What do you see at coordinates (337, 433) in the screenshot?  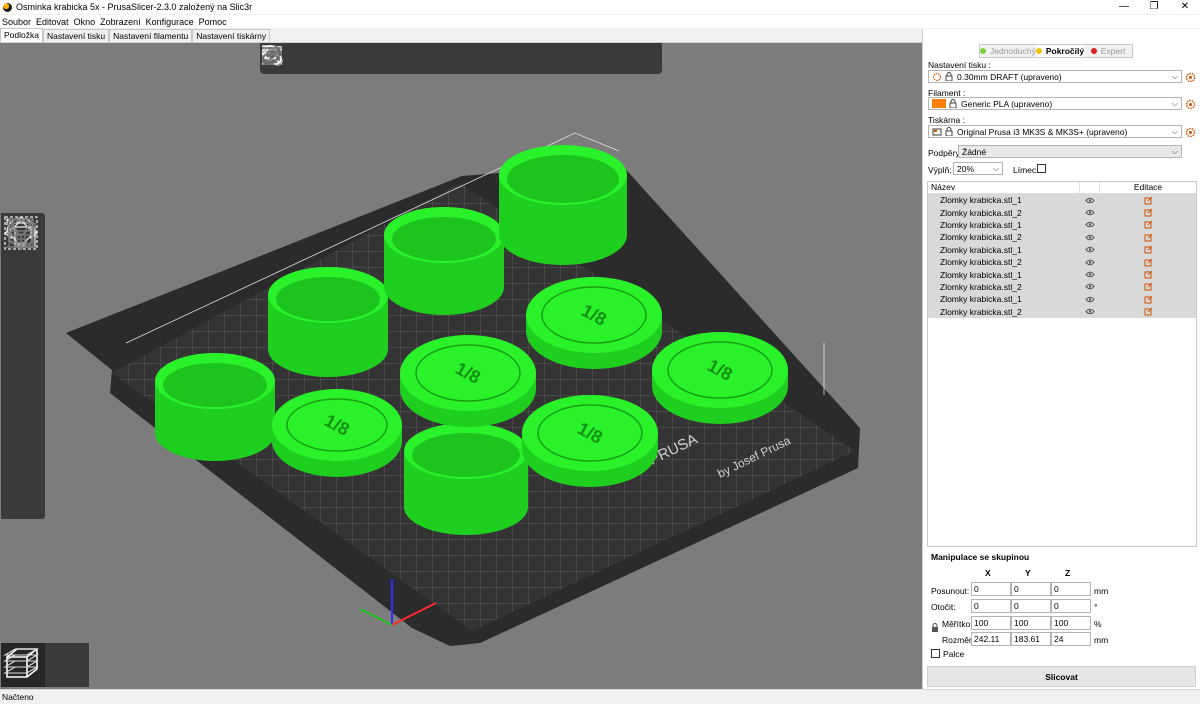 I see `lid-object-1: 1/8` at bounding box center [337, 433].